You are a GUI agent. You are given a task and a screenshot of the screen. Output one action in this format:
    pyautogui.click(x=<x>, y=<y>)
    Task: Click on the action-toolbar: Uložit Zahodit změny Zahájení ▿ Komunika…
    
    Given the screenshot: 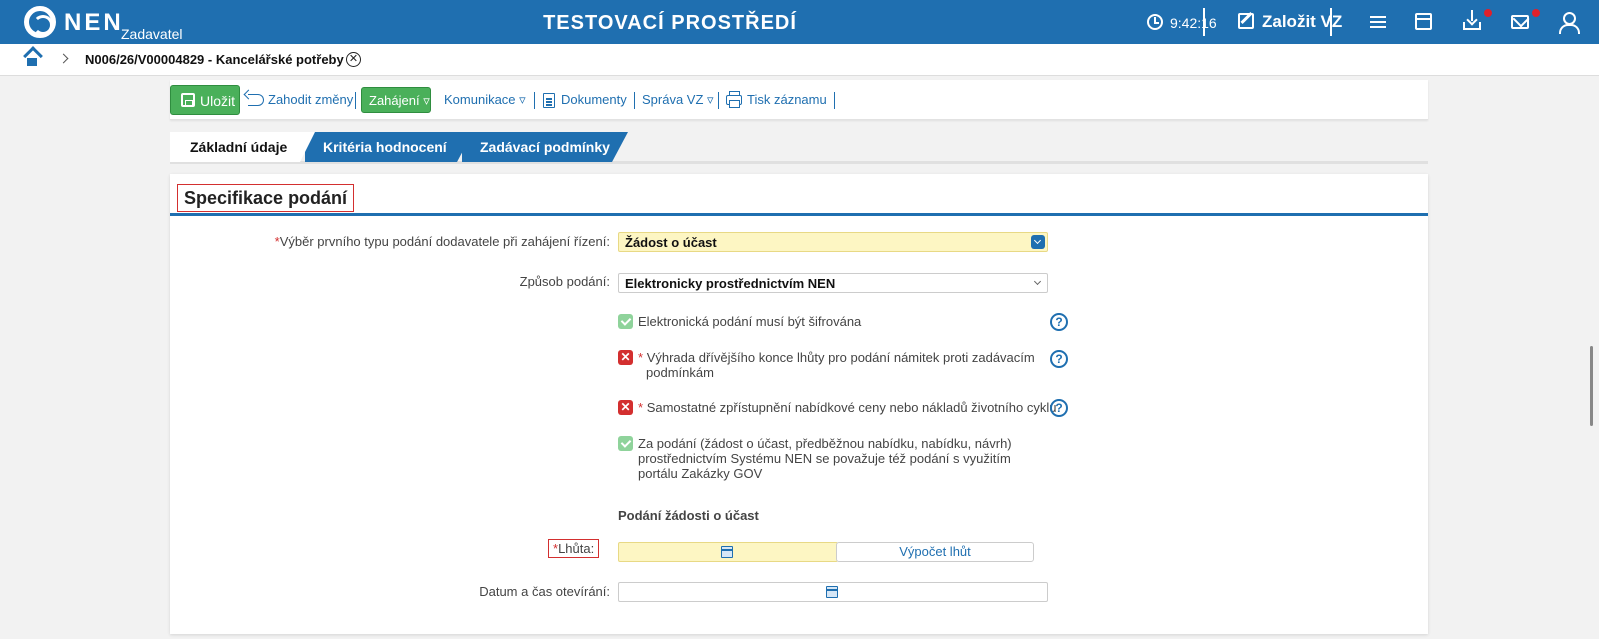 What is the action you would take?
    pyautogui.click(x=799, y=100)
    